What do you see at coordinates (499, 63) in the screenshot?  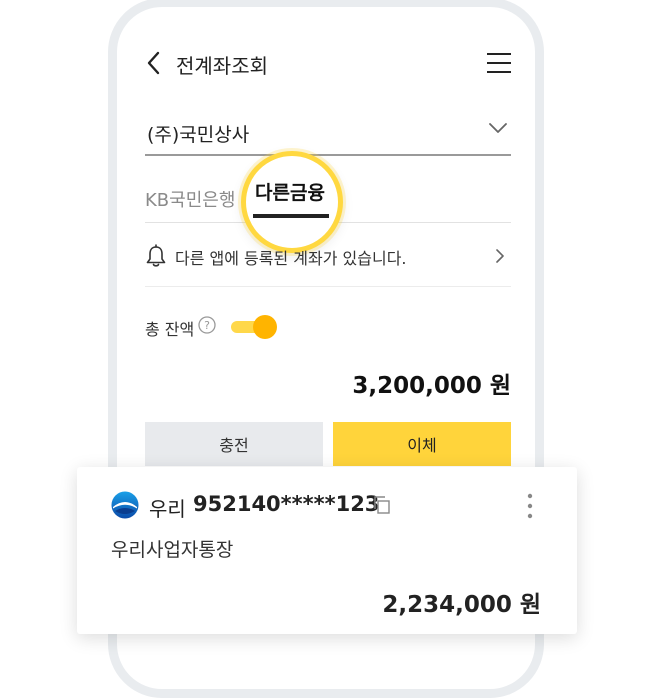 I see `menu-icon` at bounding box center [499, 63].